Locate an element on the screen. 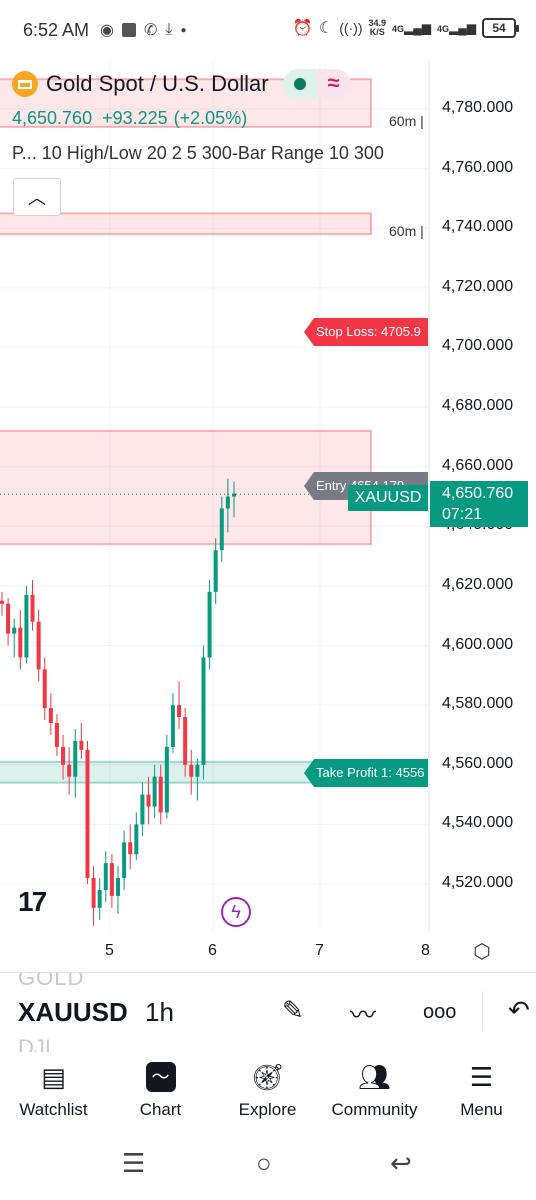 The image size is (536, 1200). recent-apps-icon: ☰ is located at coordinates (133, 1163).